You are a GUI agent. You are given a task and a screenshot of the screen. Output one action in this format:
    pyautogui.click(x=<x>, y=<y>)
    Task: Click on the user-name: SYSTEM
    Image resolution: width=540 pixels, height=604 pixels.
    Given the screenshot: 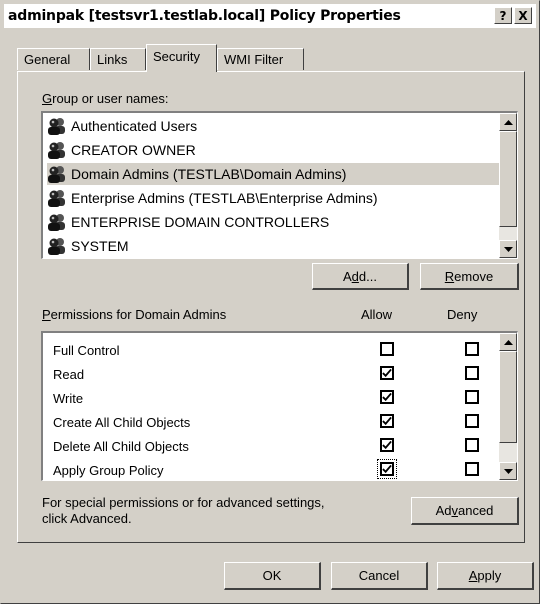 What is the action you would take?
    pyautogui.click(x=100, y=246)
    